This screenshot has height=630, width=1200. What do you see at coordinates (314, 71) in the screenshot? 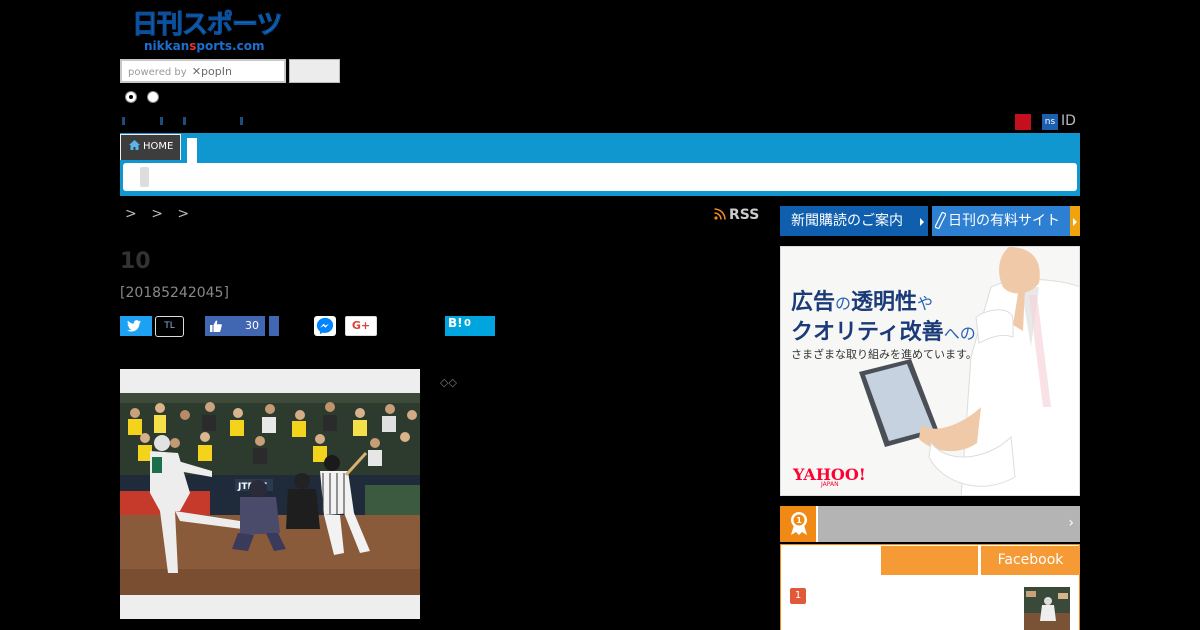
I see `search-button` at bounding box center [314, 71].